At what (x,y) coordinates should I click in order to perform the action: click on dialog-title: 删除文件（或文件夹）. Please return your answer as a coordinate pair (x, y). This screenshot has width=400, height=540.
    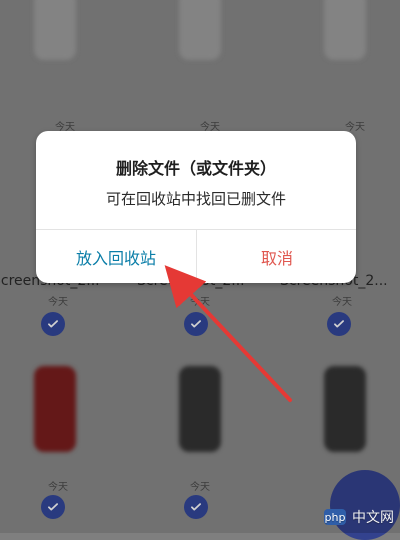
    Looking at the image, I should click on (195, 168).